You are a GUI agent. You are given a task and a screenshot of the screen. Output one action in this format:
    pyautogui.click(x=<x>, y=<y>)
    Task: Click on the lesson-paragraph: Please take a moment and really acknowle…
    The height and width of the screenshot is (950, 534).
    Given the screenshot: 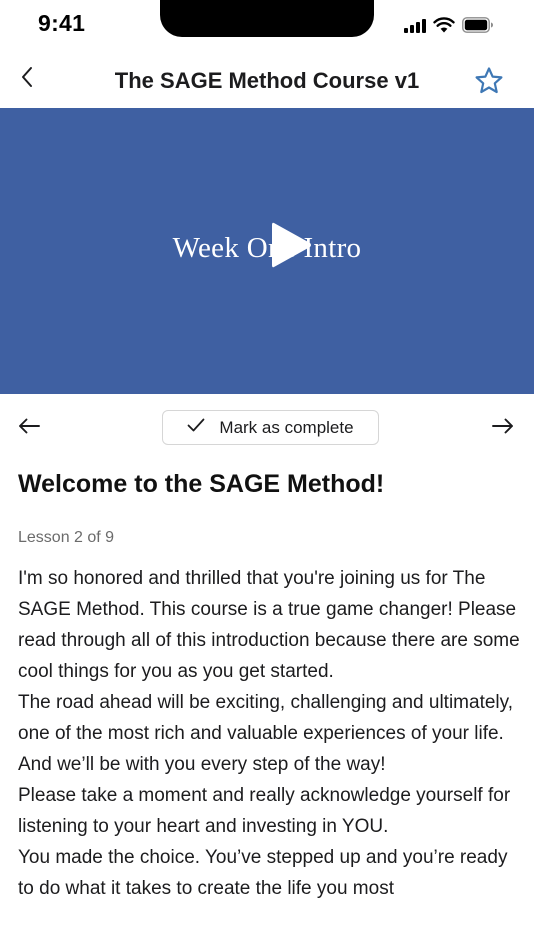 What is the action you would take?
    pyautogui.click(x=264, y=811)
    